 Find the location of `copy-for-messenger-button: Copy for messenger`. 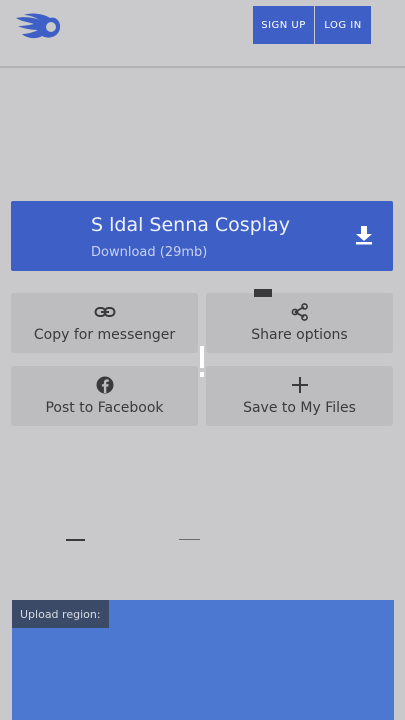

copy-for-messenger-button: Copy for messenger is located at coordinates (104, 323).